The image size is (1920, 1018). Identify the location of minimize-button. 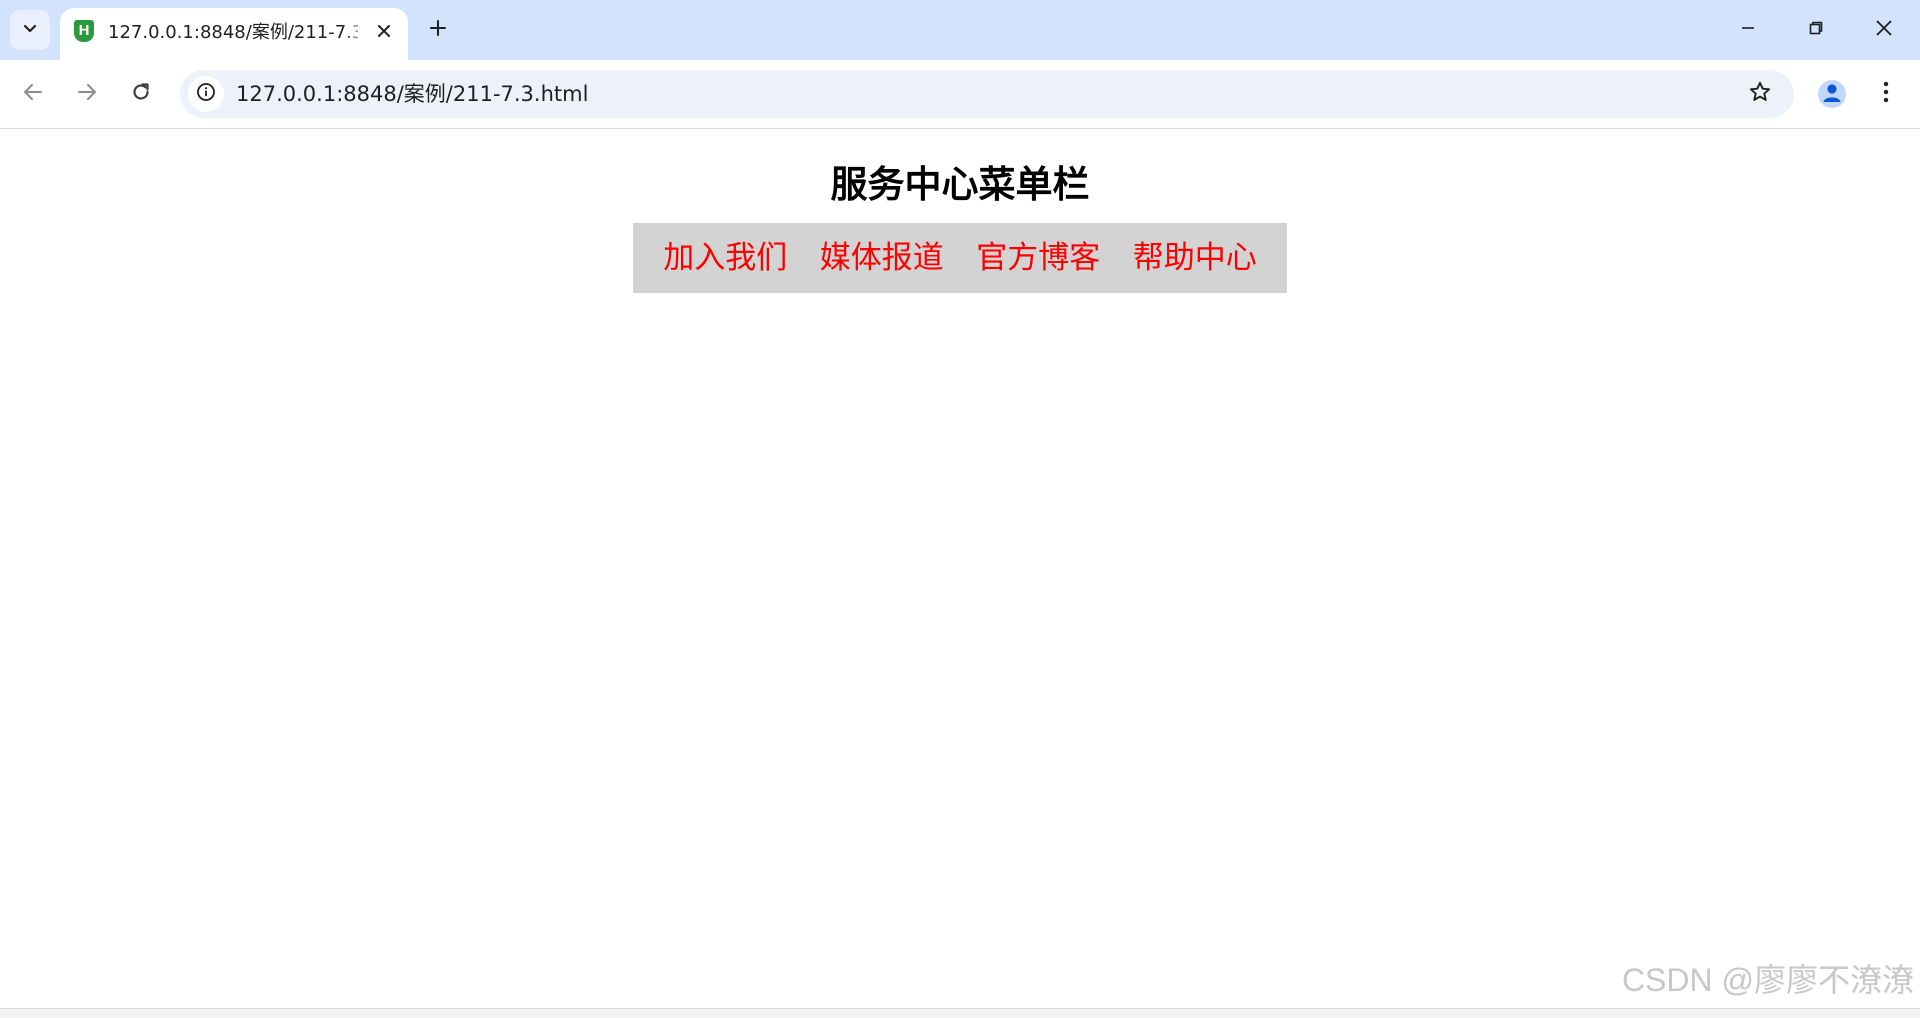
(1748, 30).